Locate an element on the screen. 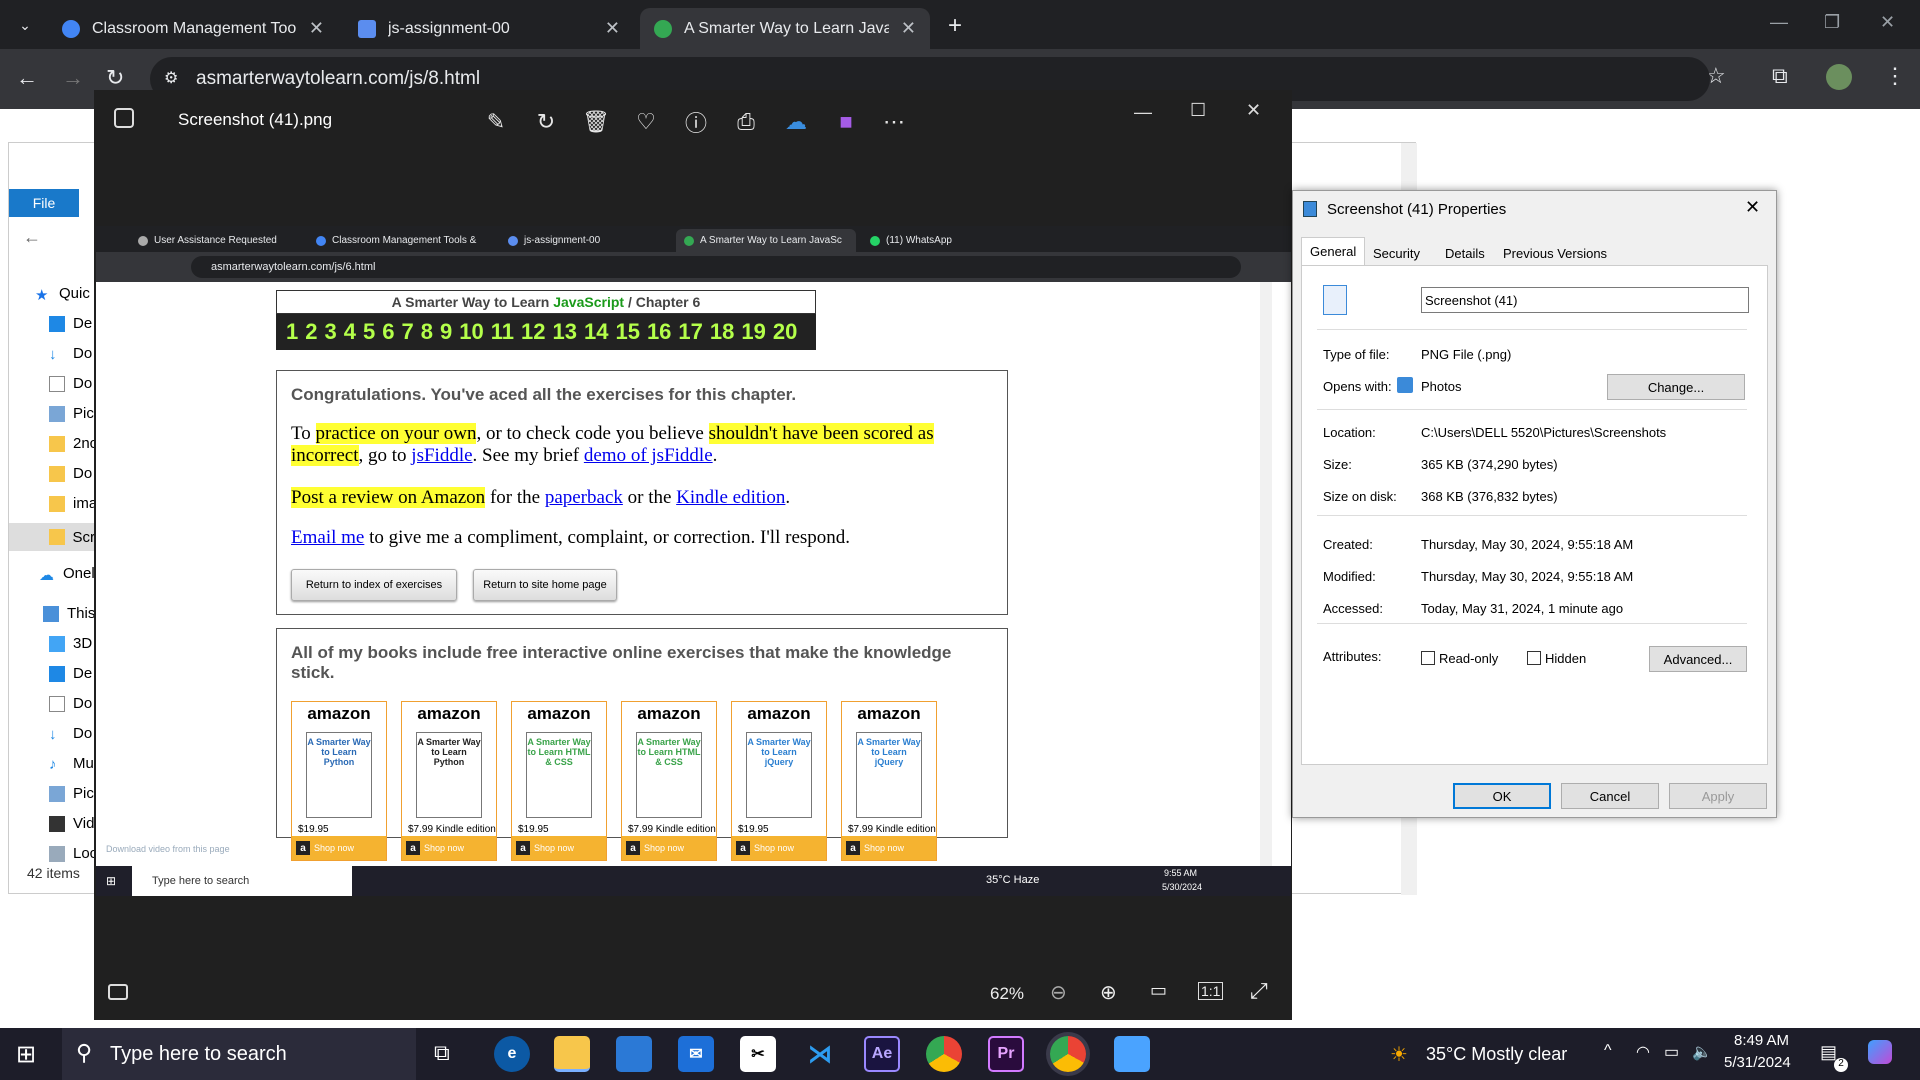 The height and width of the screenshot is (1080, 1920). volume-icon: 🔈 is located at coordinates (1702, 1052).